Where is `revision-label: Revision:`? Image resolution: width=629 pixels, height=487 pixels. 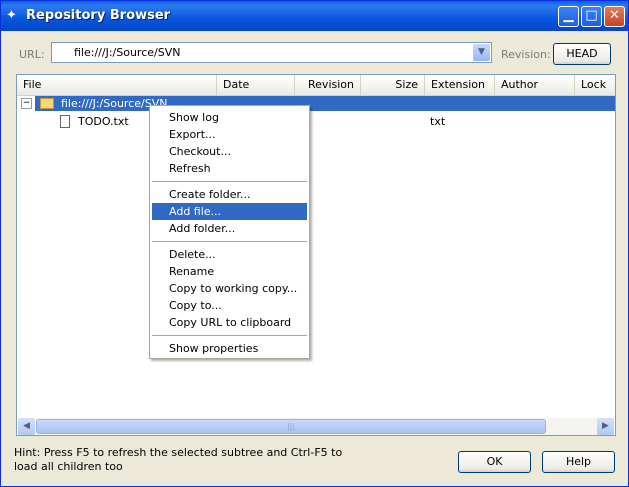
revision-label: Revision: is located at coordinates (526, 54).